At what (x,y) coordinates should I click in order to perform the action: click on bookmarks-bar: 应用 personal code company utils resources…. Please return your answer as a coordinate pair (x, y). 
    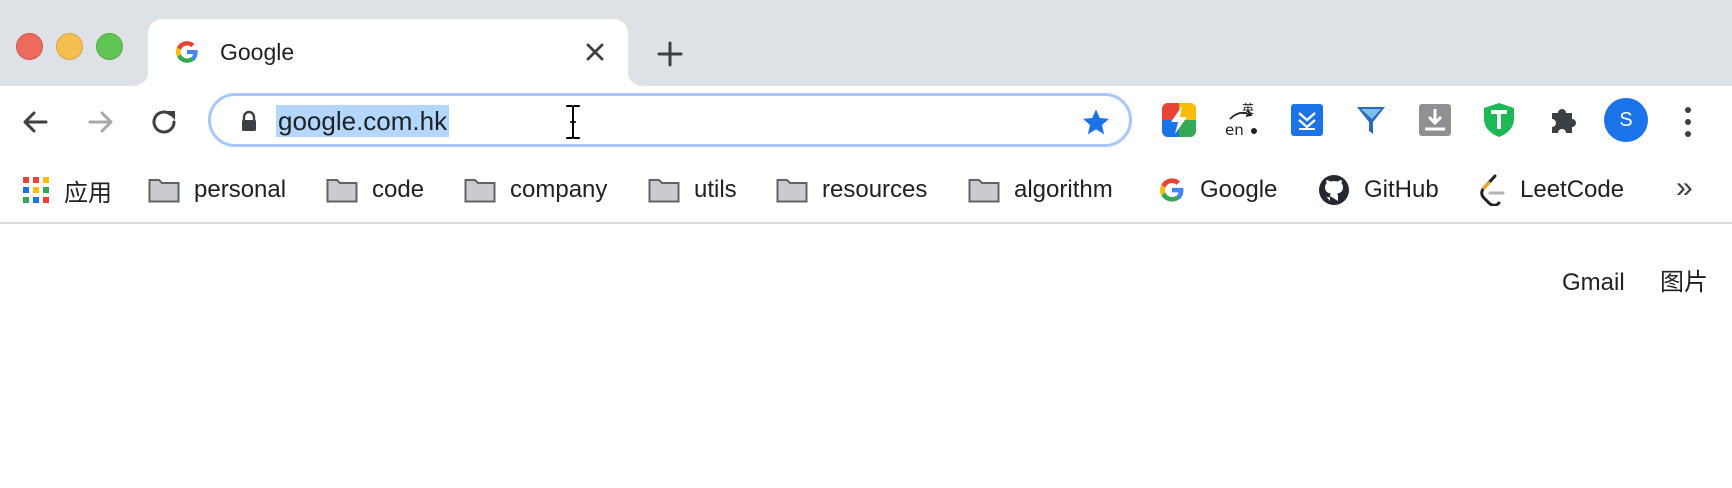
    Looking at the image, I should click on (866, 191).